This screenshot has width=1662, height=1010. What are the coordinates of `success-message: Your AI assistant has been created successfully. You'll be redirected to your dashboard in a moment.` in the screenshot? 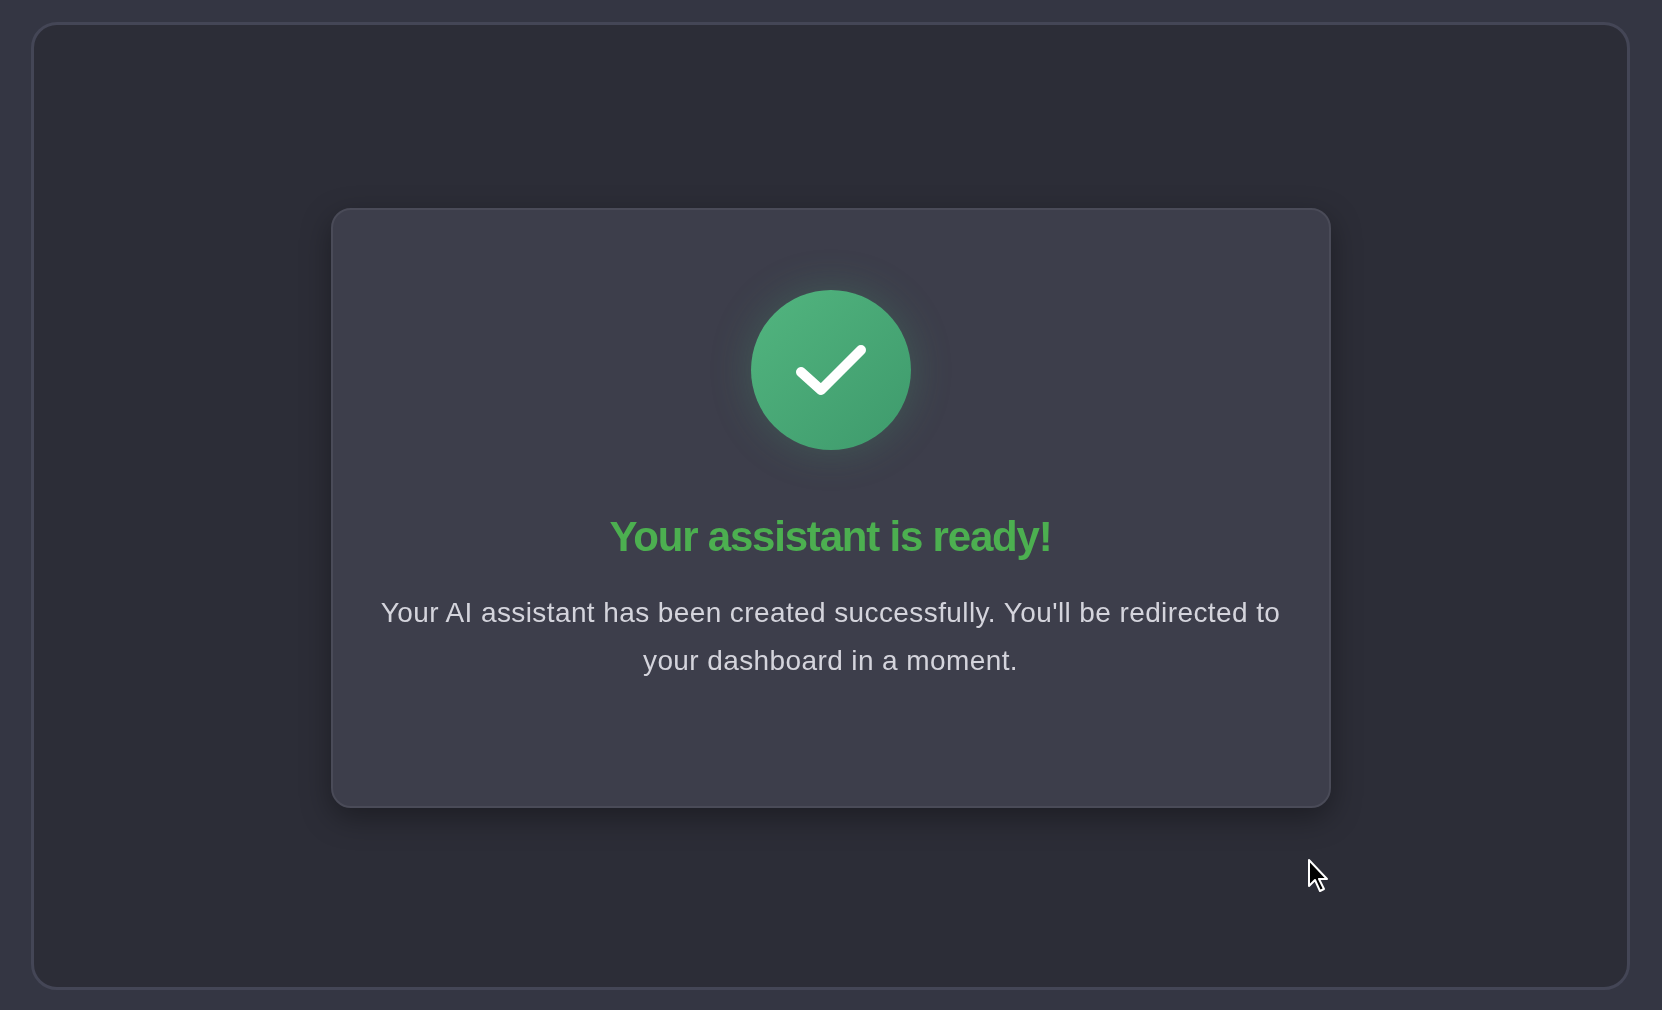 It's located at (830, 637).